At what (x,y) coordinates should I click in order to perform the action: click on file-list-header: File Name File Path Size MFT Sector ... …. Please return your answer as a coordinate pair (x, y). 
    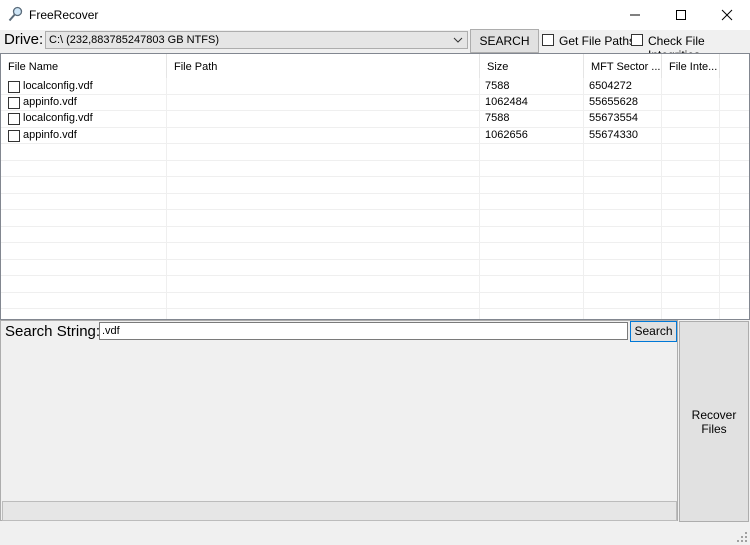
    Looking at the image, I should click on (375, 66).